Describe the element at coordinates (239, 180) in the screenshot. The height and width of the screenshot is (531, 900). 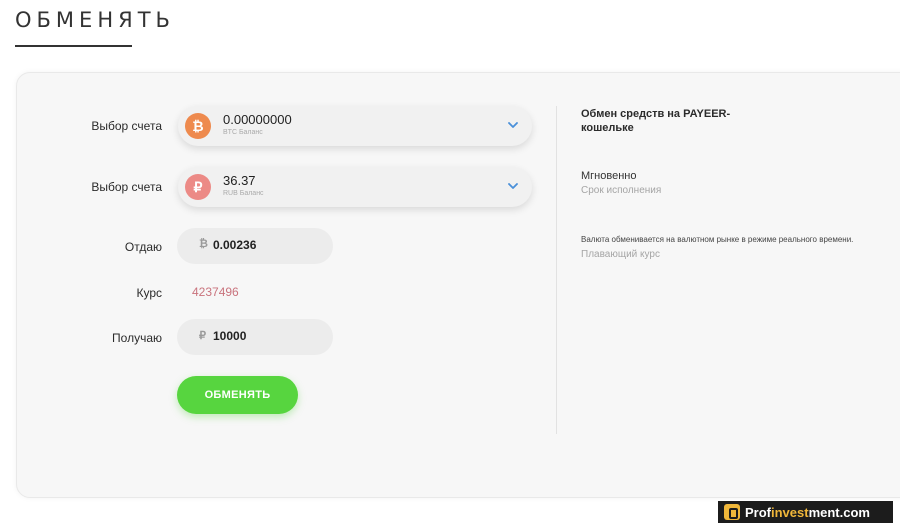
I see `to-account-amount: 36.37` at that location.